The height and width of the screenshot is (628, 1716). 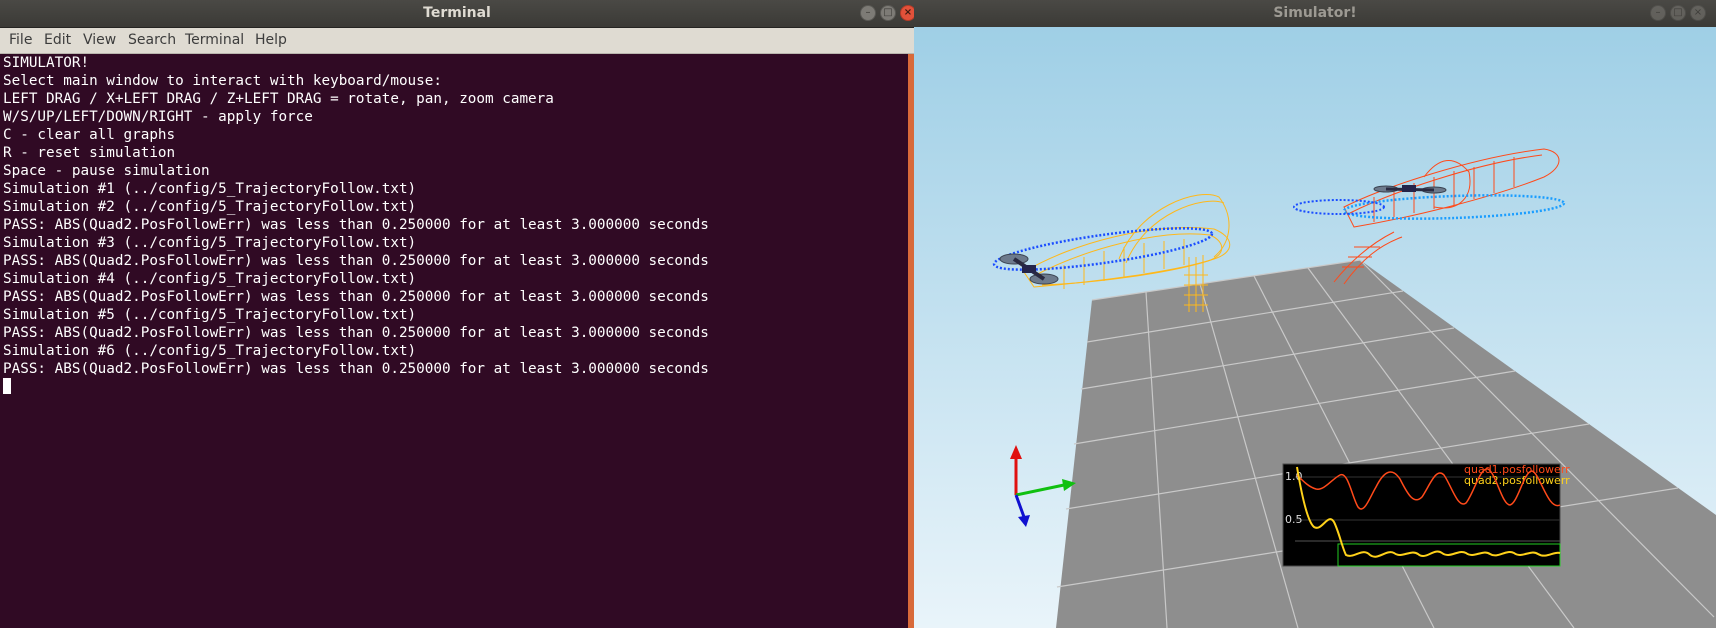 What do you see at coordinates (20, 40) in the screenshot?
I see `menu-file: File` at bounding box center [20, 40].